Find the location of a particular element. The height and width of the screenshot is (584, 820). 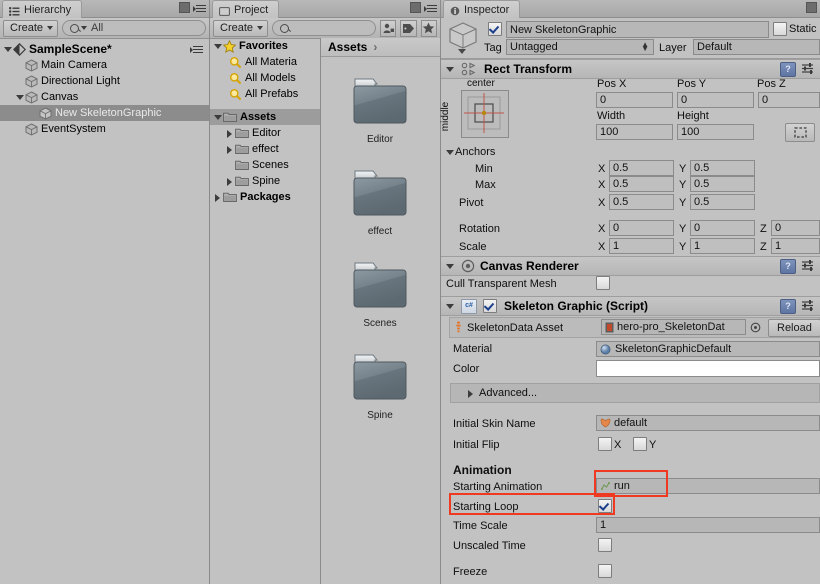

rect-transform-foldout-triangle is located at coordinates (450, 69).